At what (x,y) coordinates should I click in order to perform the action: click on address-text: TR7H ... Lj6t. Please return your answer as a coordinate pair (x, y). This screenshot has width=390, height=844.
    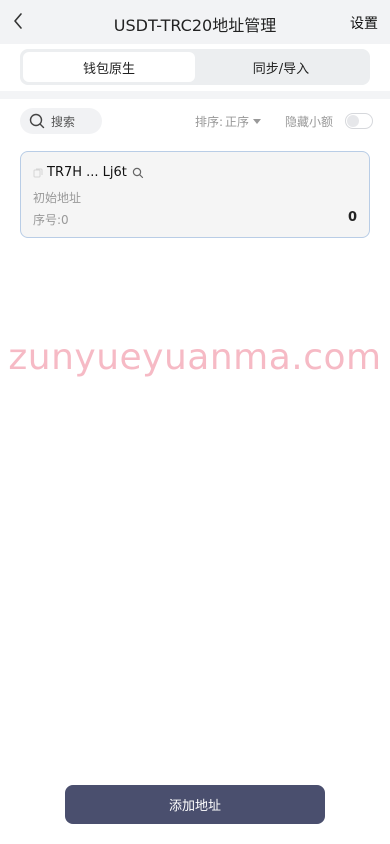
    Looking at the image, I should click on (87, 172).